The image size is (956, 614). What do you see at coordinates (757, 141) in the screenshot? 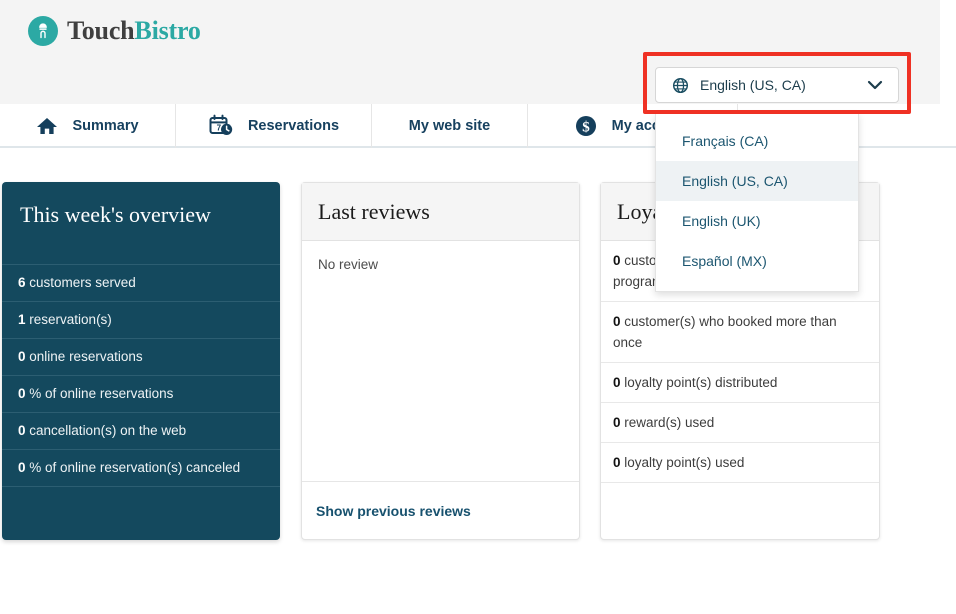
I see `language-option-fr-ca: Français (CA)` at bounding box center [757, 141].